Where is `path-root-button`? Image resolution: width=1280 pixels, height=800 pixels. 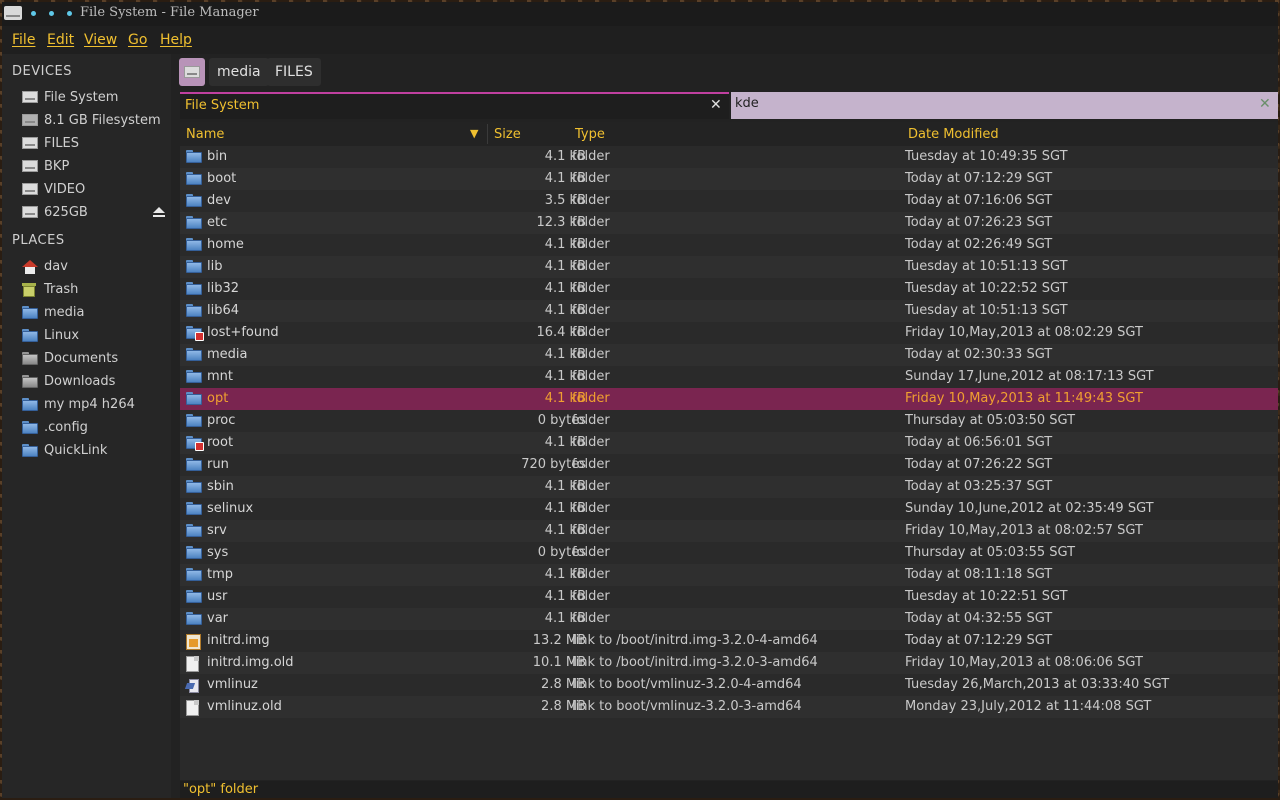 path-root-button is located at coordinates (192, 72).